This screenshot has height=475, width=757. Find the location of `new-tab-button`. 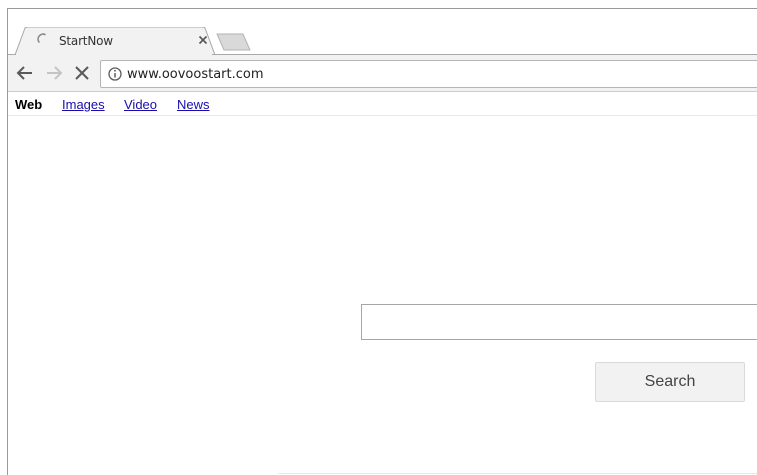

new-tab-button is located at coordinates (234, 42).